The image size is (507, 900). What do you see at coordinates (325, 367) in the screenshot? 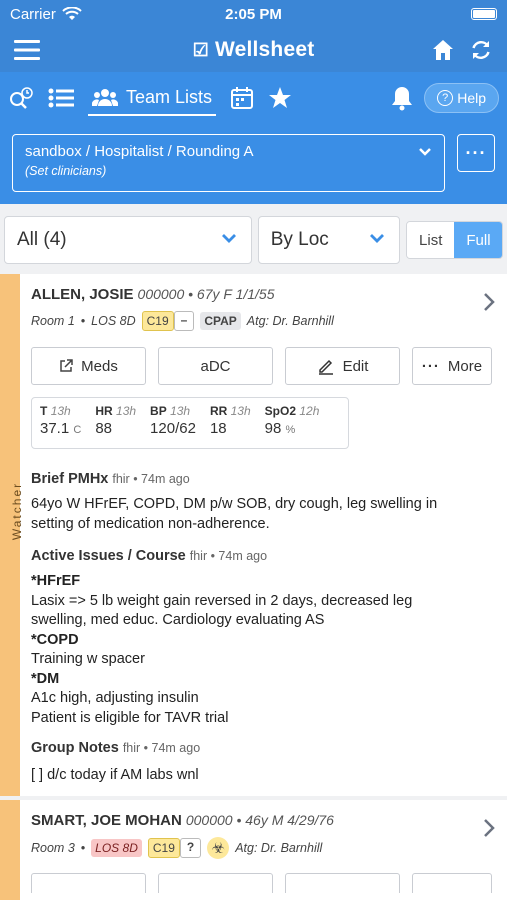
I see `pencil-icon` at bounding box center [325, 367].